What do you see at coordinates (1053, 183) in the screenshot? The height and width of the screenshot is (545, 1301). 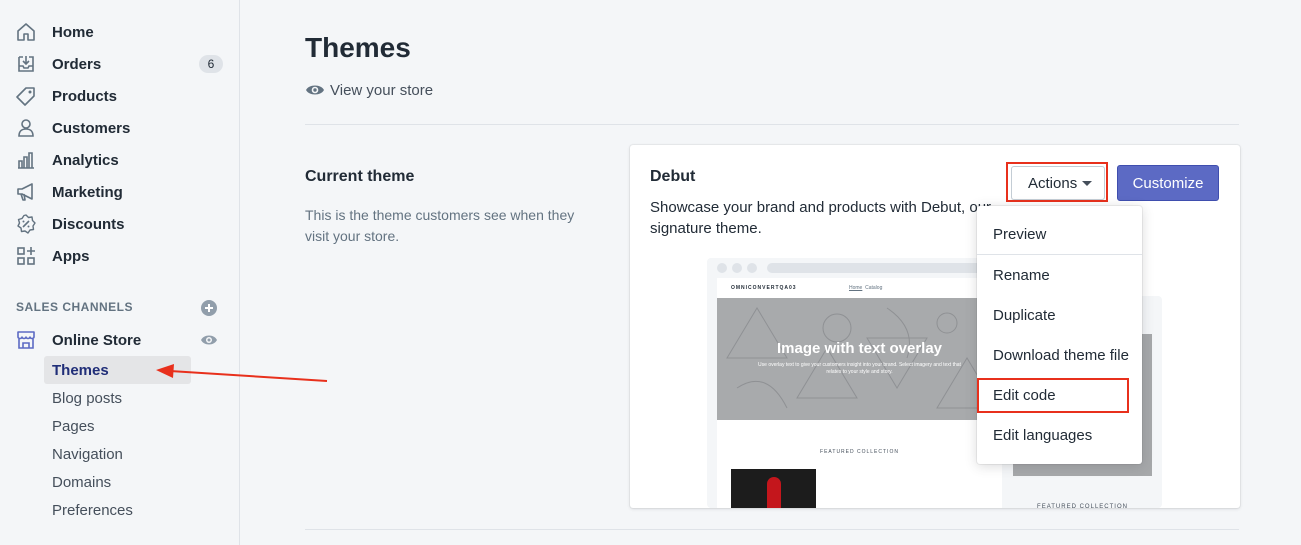 I see `actions-label: Actions` at bounding box center [1053, 183].